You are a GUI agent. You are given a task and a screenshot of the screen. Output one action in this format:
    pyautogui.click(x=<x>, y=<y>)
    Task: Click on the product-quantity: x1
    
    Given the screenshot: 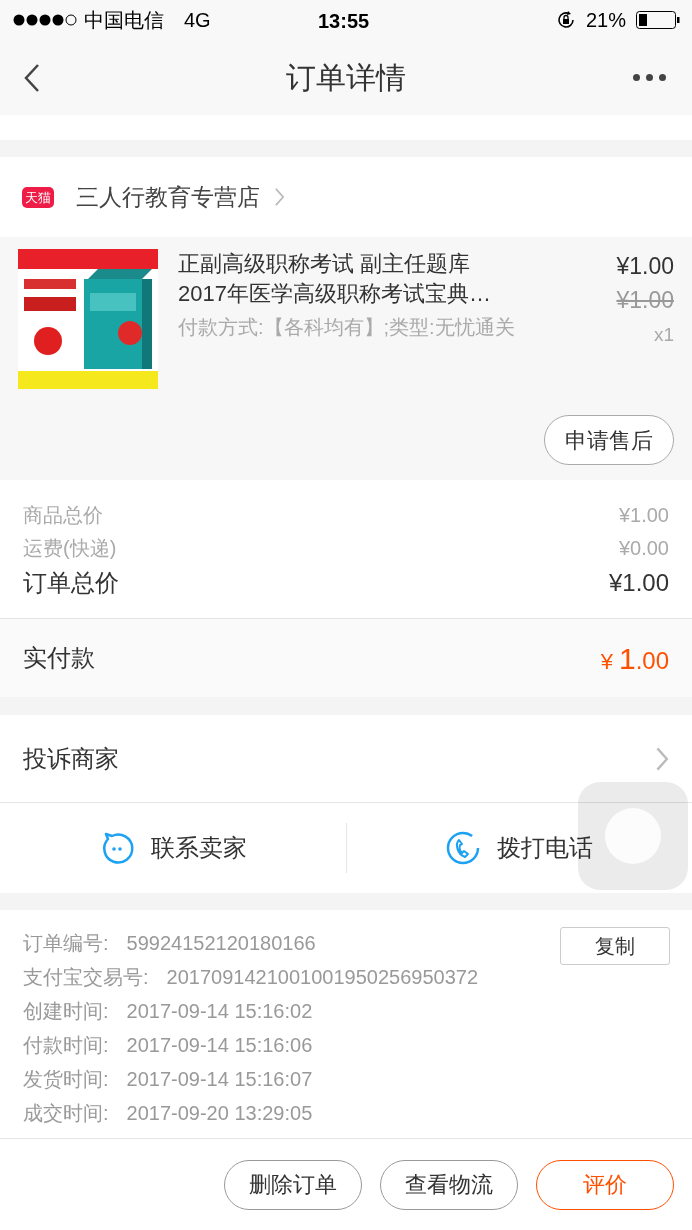 What is the action you would take?
    pyautogui.click(x=663, y=335)
    